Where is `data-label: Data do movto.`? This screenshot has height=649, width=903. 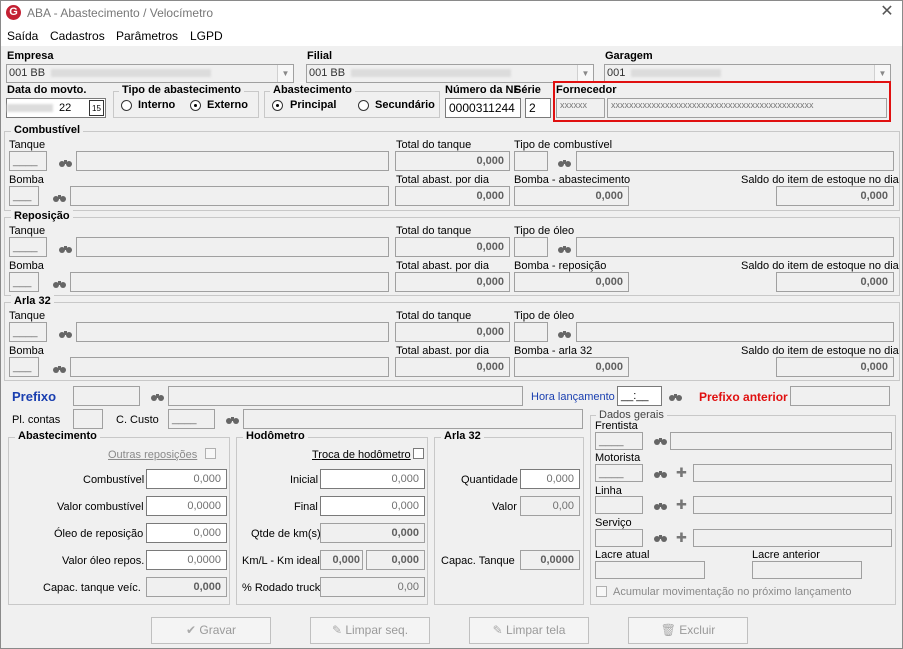
data-label: Data do movto. is located at coordinates (47, 90).